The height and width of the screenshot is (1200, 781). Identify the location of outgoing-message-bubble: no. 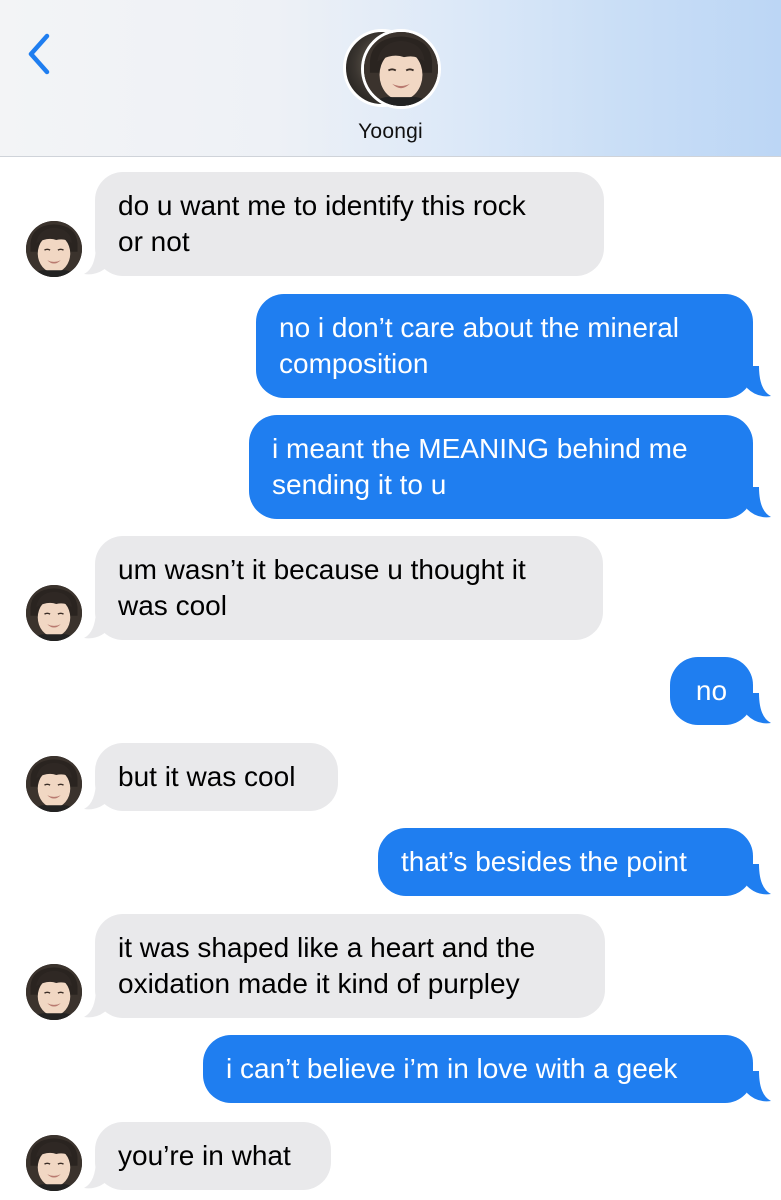
(711, 691).